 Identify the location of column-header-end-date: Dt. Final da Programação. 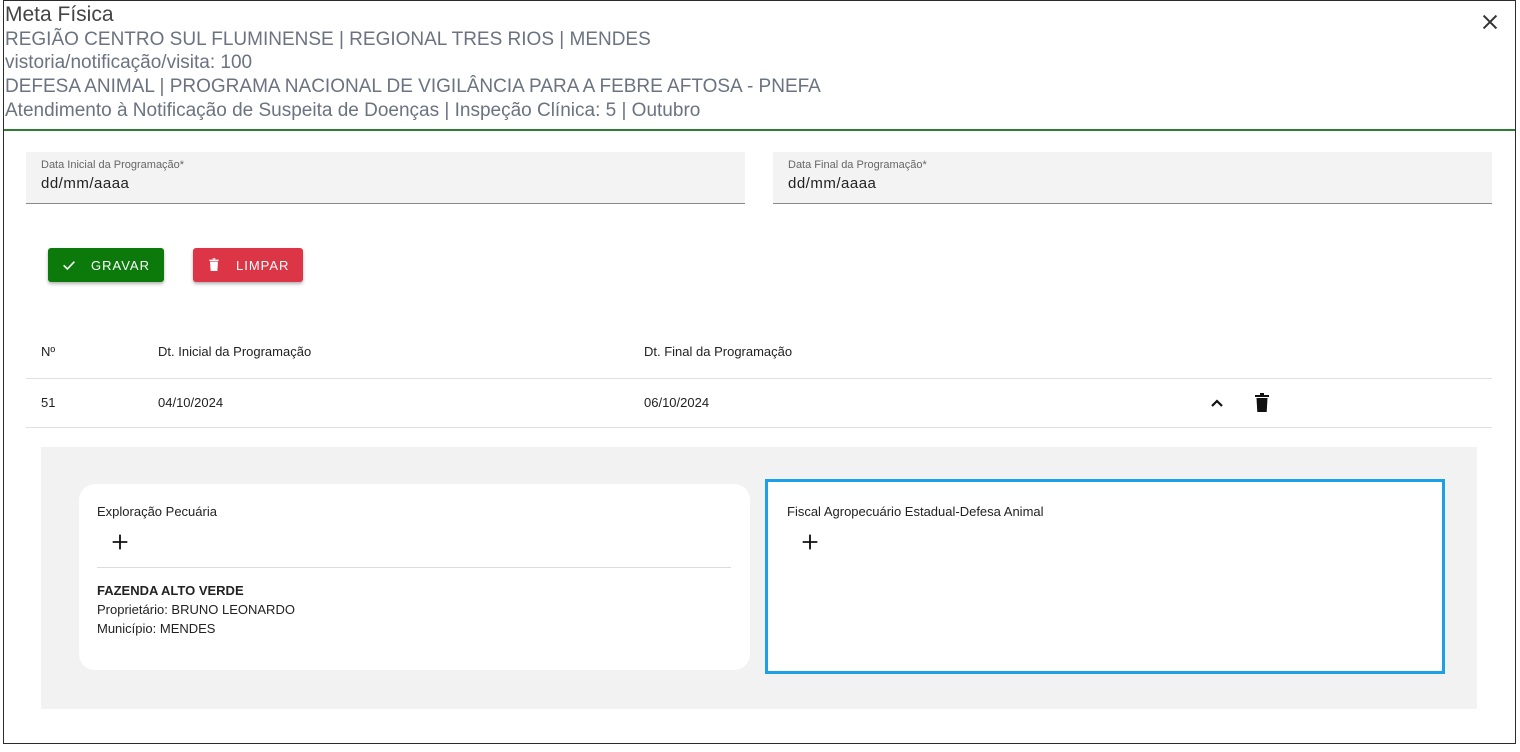
(718, 351).